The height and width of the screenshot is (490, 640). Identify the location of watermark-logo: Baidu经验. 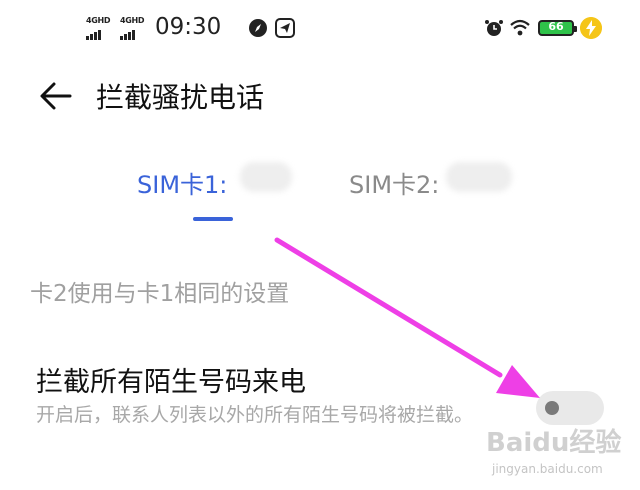
(554, 443).